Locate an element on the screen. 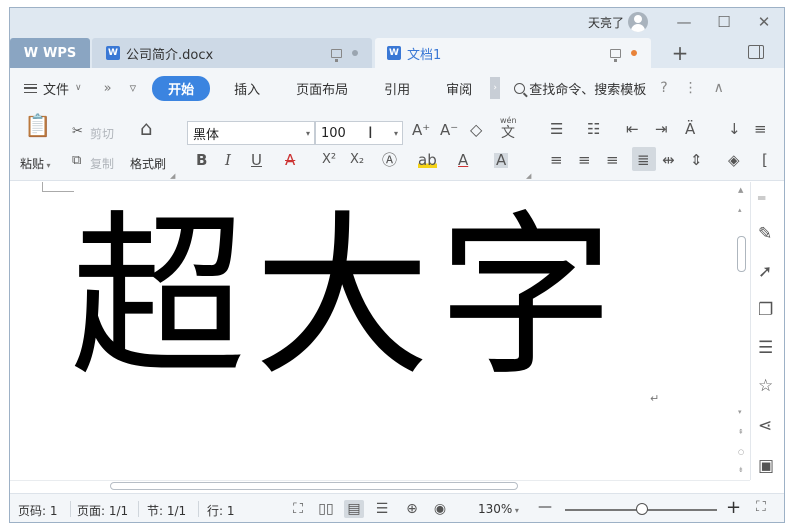 The image size is (795, 531). tab-document1: W 文档1 is located at coordinates (513, 53).